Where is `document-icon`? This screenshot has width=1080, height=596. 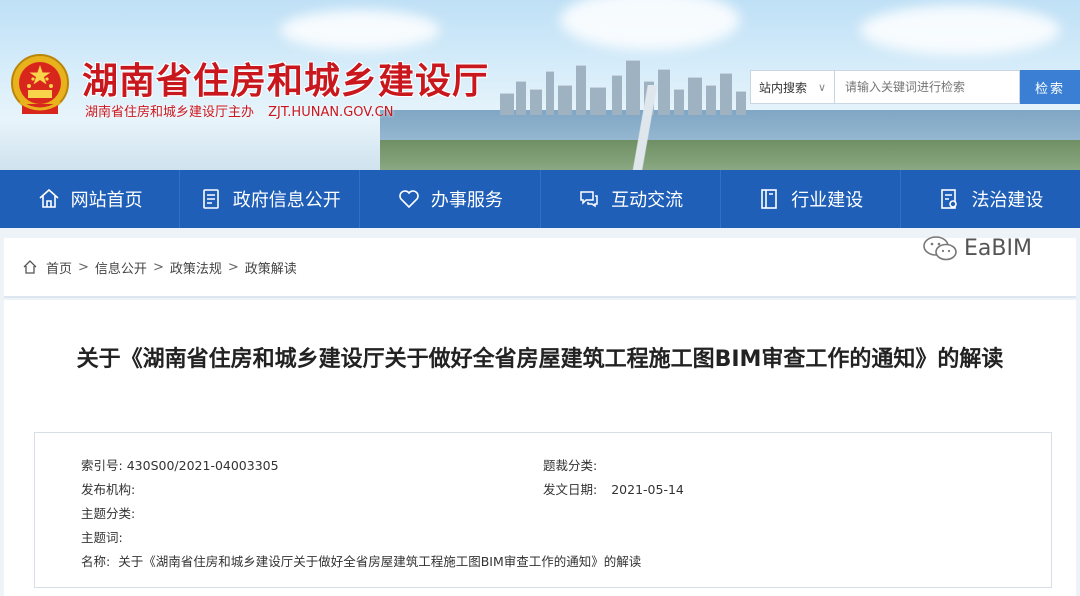
document-icon is located at coordinates (210, 199).